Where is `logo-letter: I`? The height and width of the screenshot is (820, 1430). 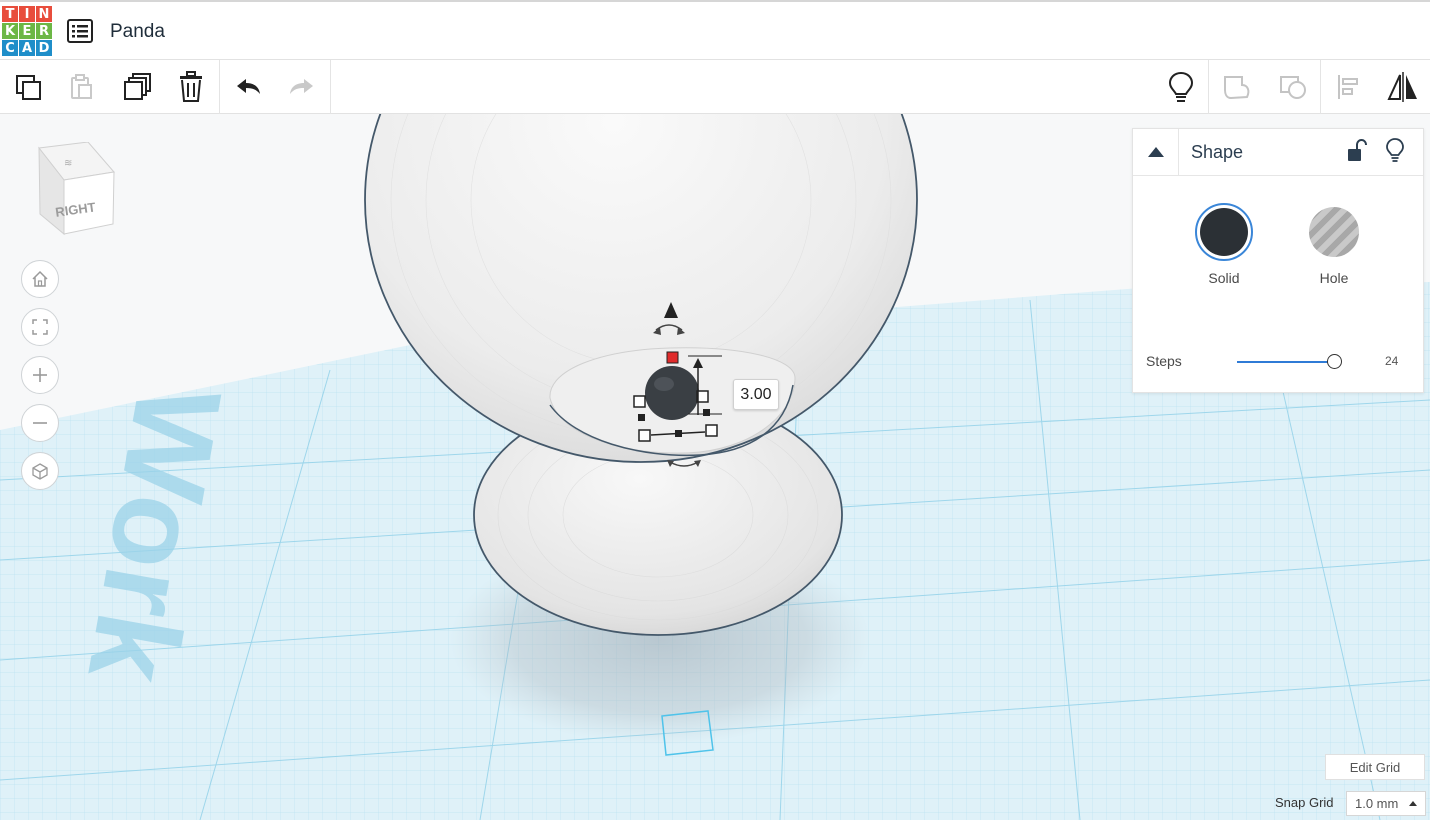
logo-letter: I is located at coordinates (27, 14).